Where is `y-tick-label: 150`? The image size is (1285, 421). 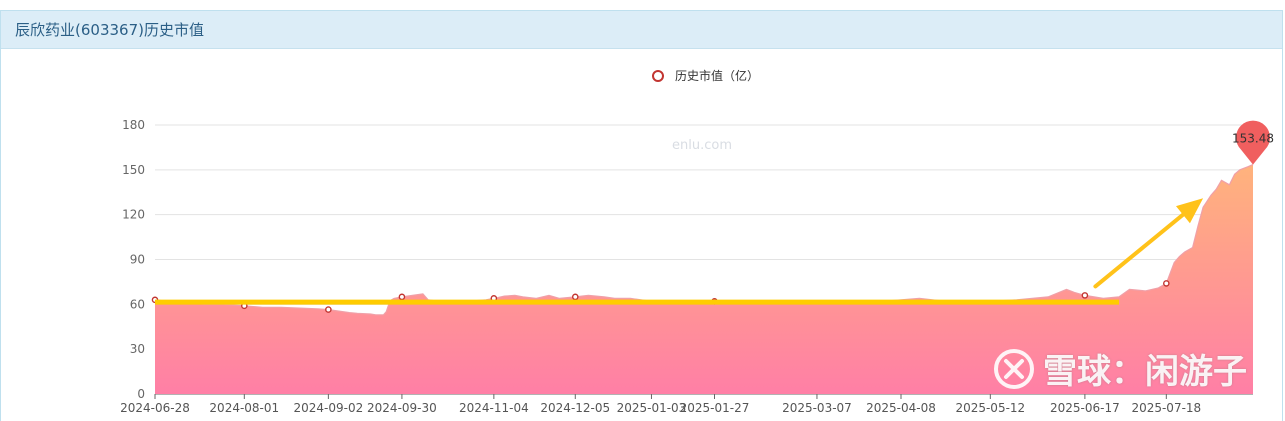
y-tick-label: 150 is located at coordinates (133, 170).